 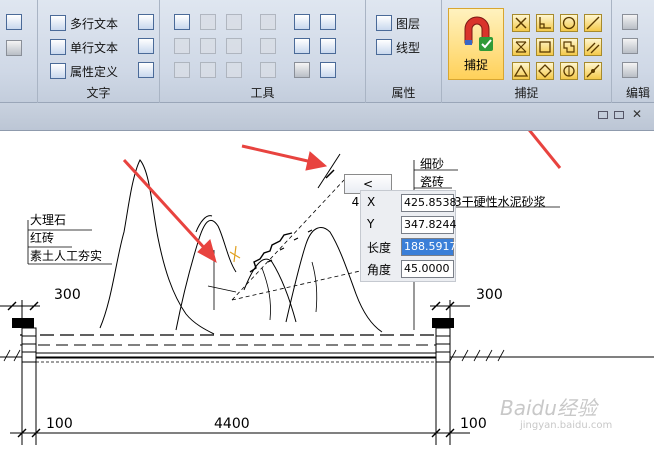 What do you see at coordinates (59, 424) in the screenshot?
I see `dim-left-bottom: 100` at bounding box center [59, 424].